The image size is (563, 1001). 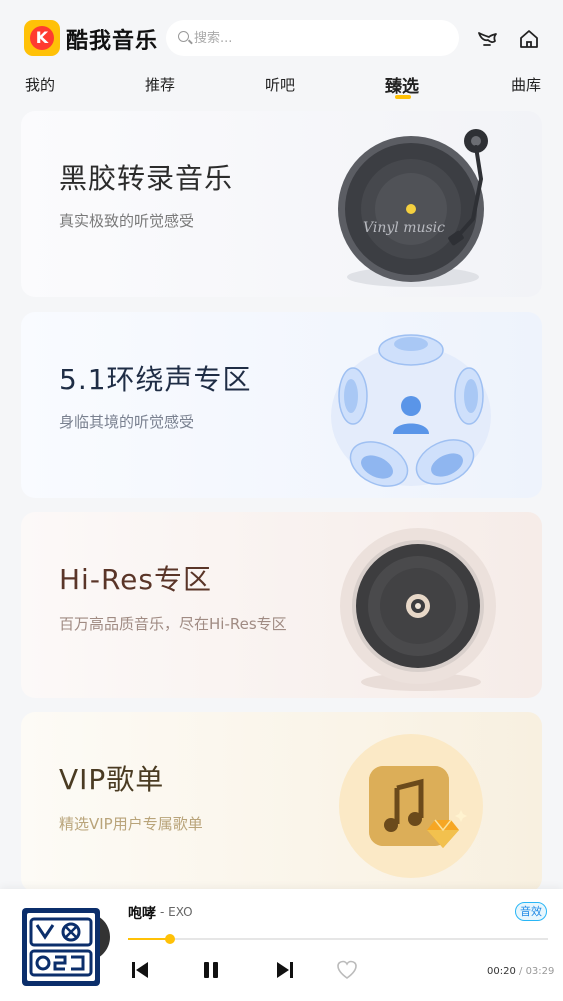 I want to click on vinyl-art-text: Vinyl music, so click(x=404, y=228).